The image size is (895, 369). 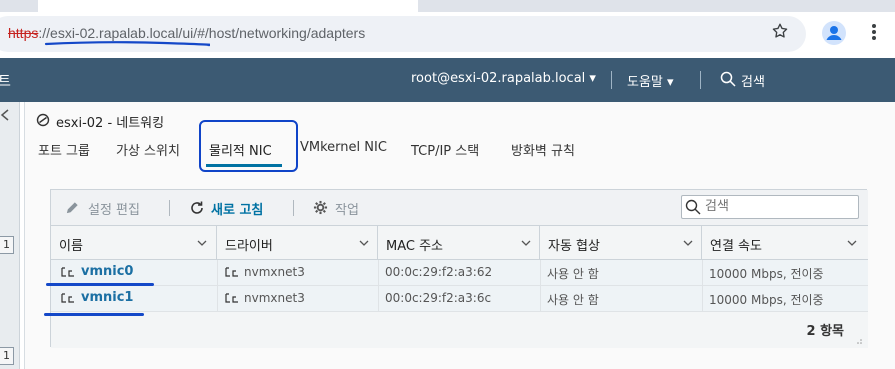 I want to click on pencil-icon, so click(x=72, y=208).